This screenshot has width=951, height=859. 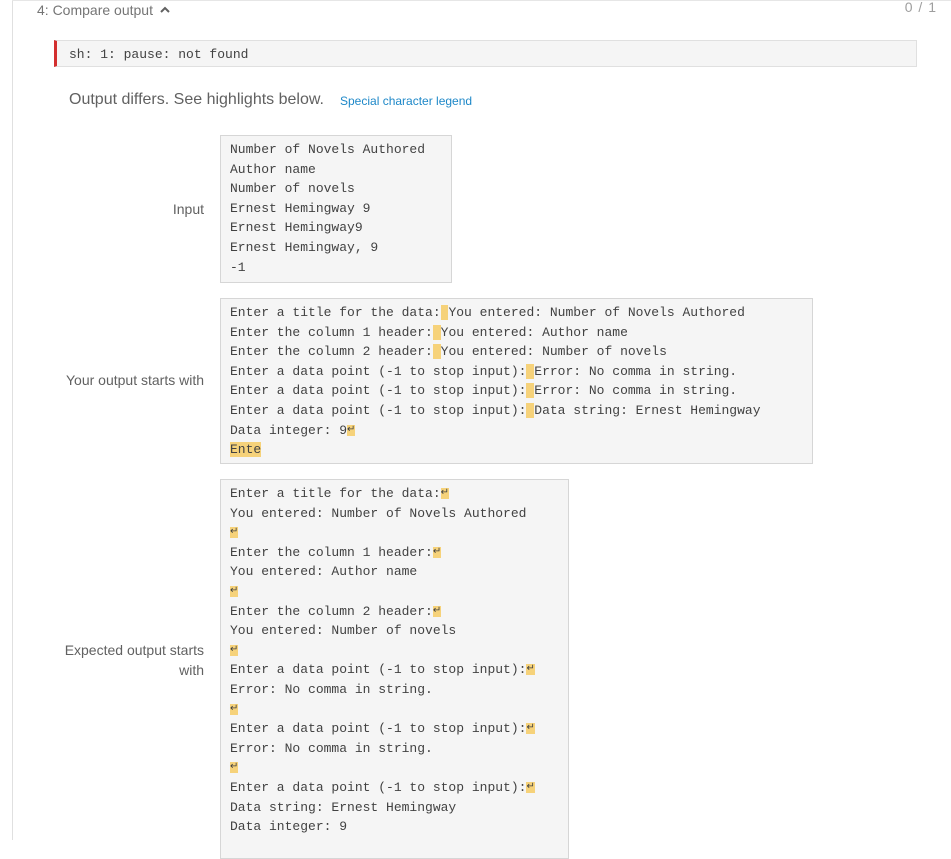 I want to click on score-badge: 0 / 1, so click(x=920, y=7).